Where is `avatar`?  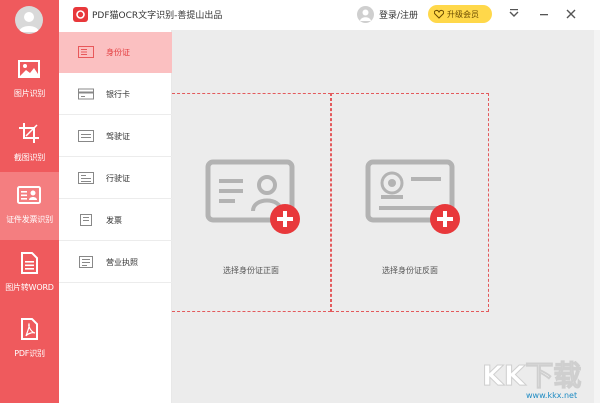
avatar is located at coordinates (29, 20).